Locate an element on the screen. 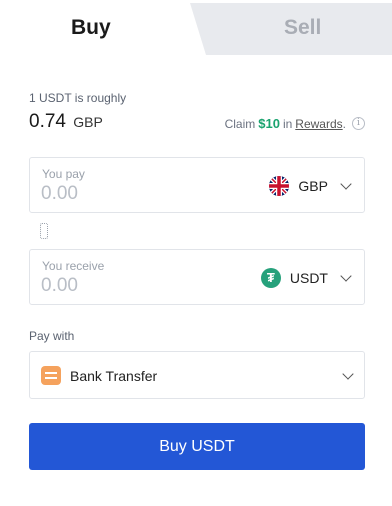  pay-currency-select: GBP is located at coordinates (312, 186).